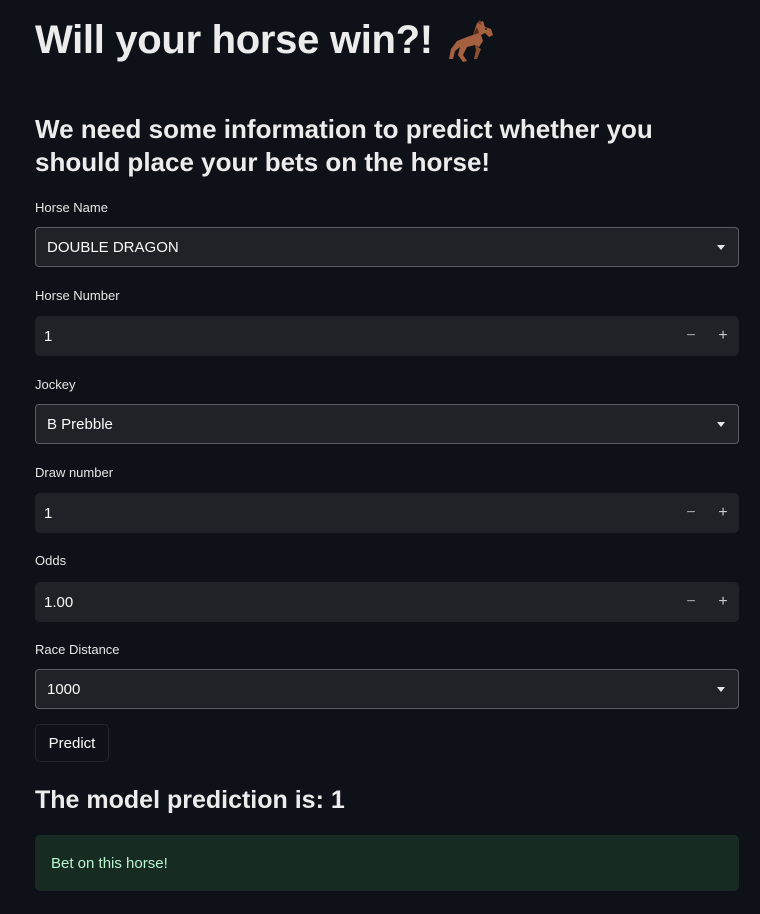  I want to click on odds-input, so click(355, 602).